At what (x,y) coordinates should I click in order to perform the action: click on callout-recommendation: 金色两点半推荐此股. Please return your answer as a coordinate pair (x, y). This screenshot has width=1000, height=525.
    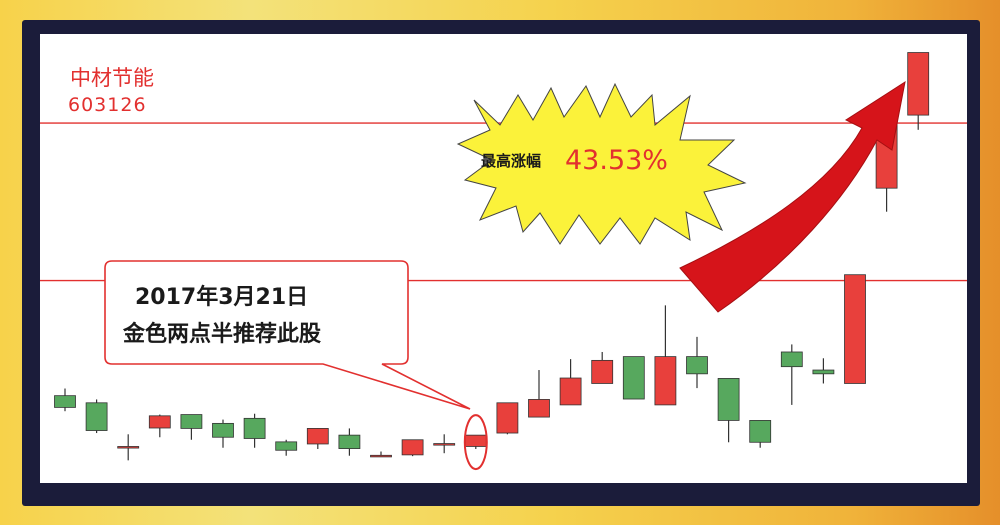
    Looking at the image, I should click on (222, 334).